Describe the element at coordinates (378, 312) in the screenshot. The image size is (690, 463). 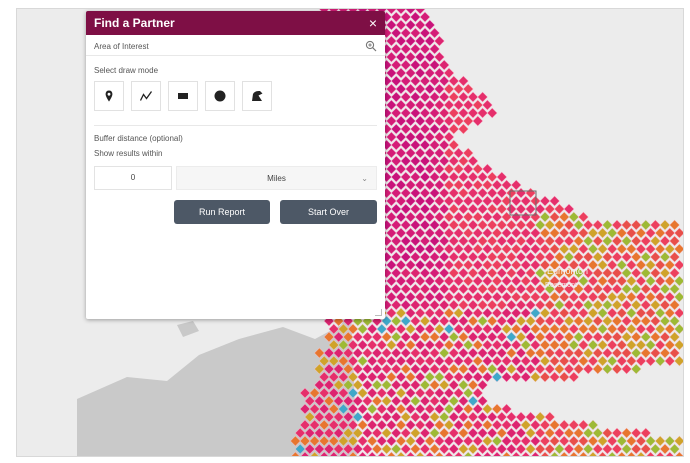
I see `resize-handle` at that location.